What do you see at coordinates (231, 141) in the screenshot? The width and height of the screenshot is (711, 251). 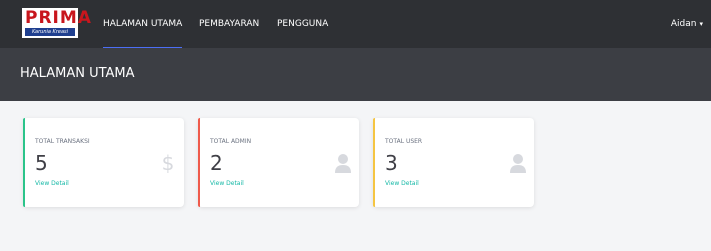 I see `card-label: TOTAL ADMIN` at bounding box center [231, 141].